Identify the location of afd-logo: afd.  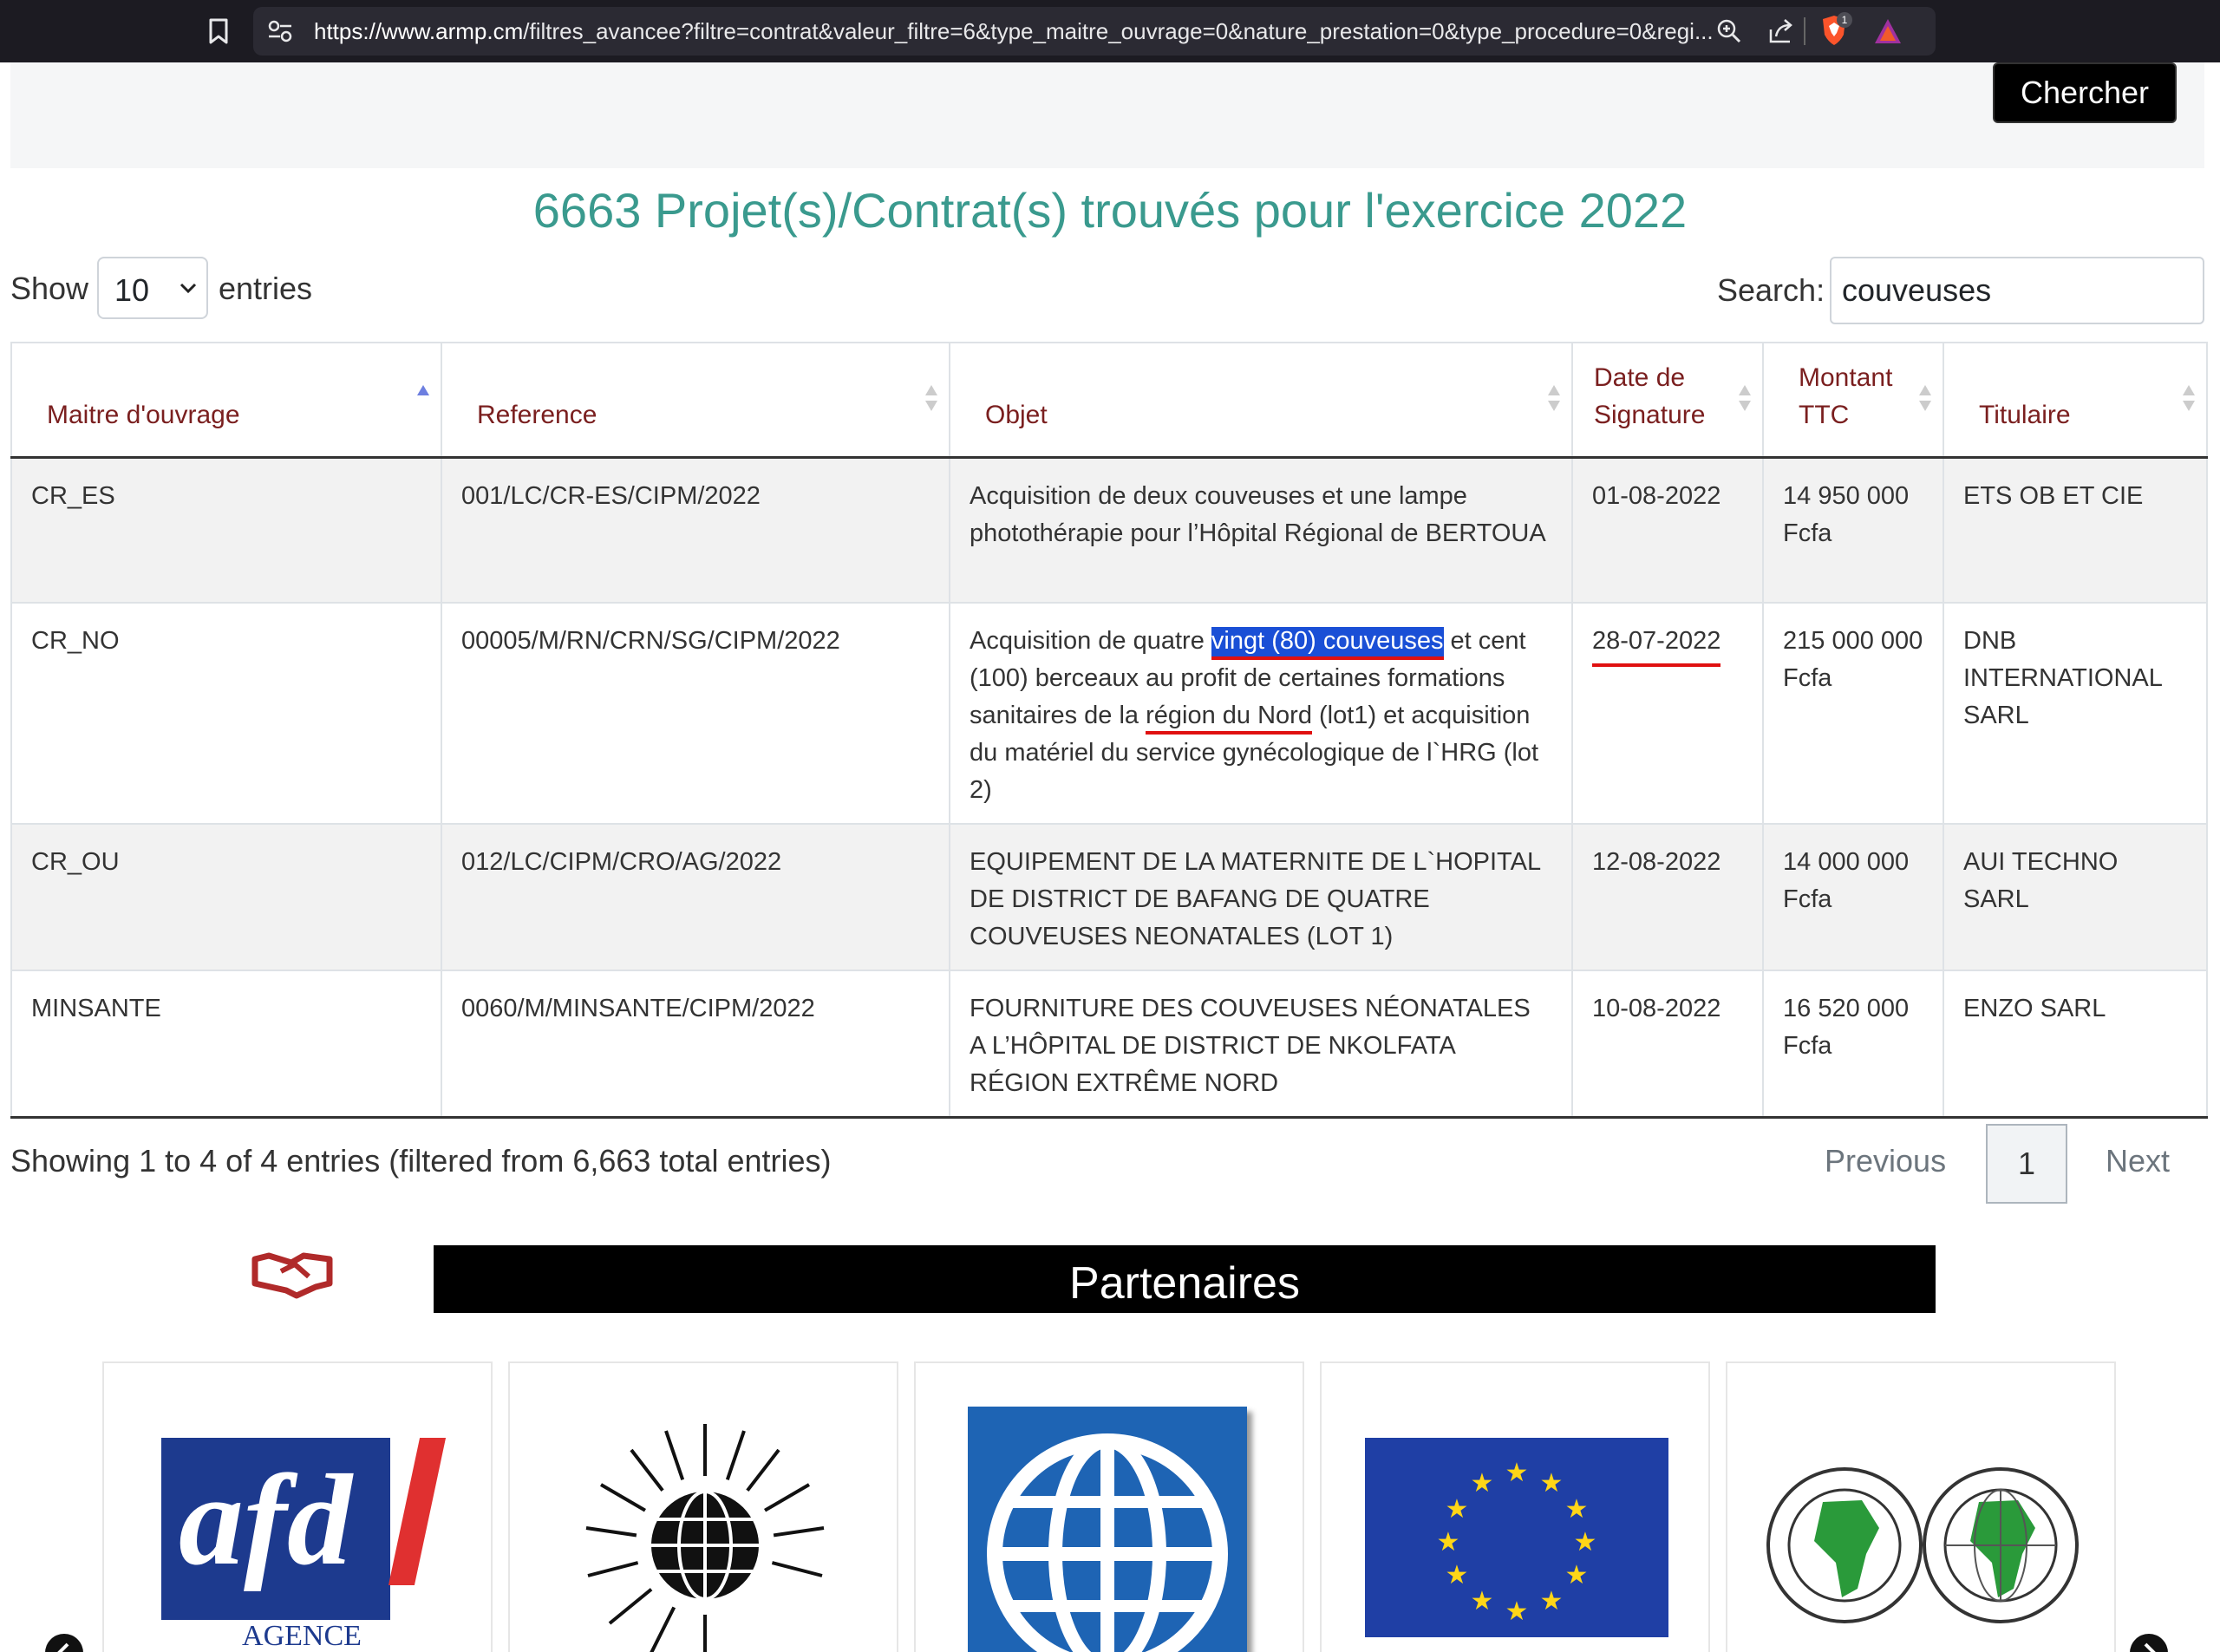
(304, 1535).